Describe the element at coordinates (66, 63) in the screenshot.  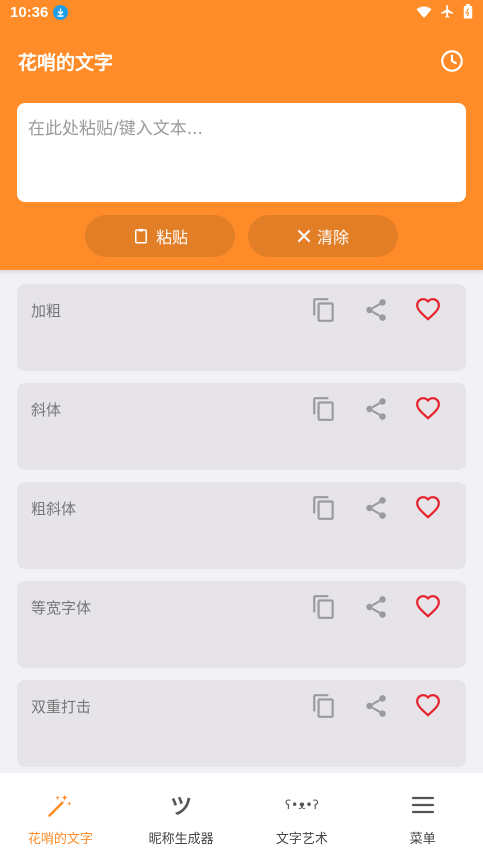
I see `page-title: 花哨的文字` at that location.